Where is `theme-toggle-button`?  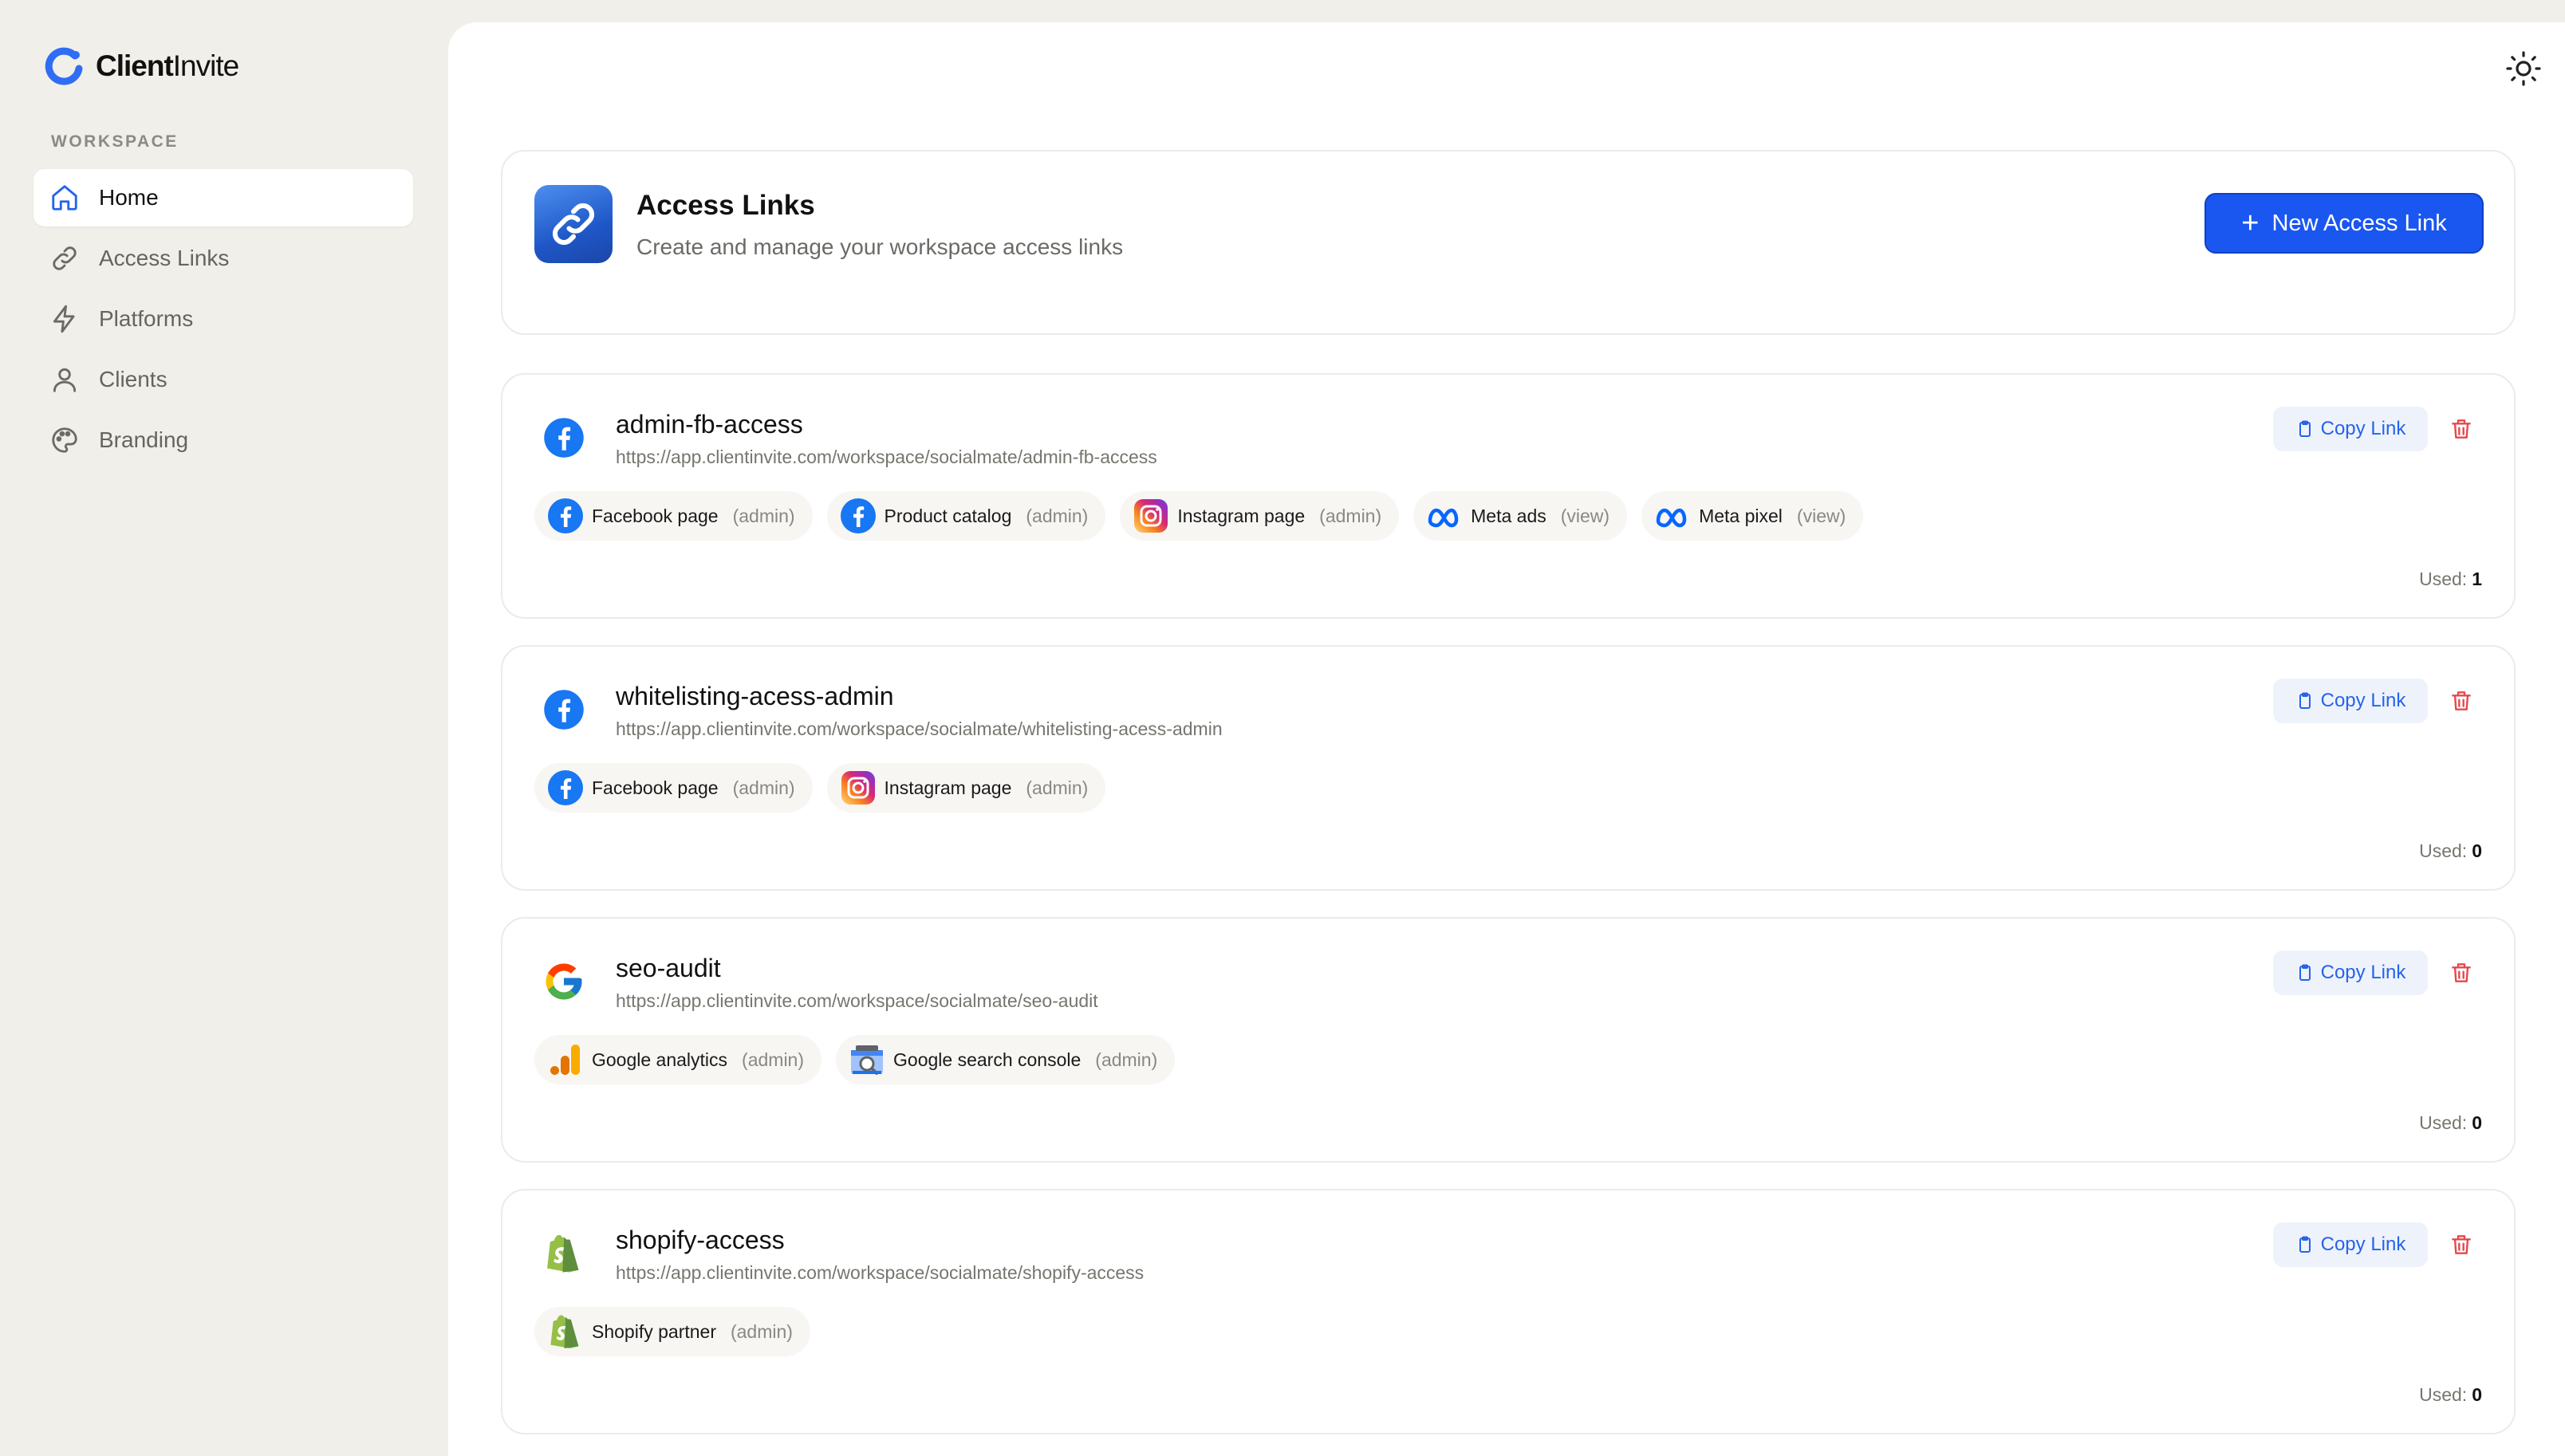 theme-toggle-button is located at coordinates (2523, 68).